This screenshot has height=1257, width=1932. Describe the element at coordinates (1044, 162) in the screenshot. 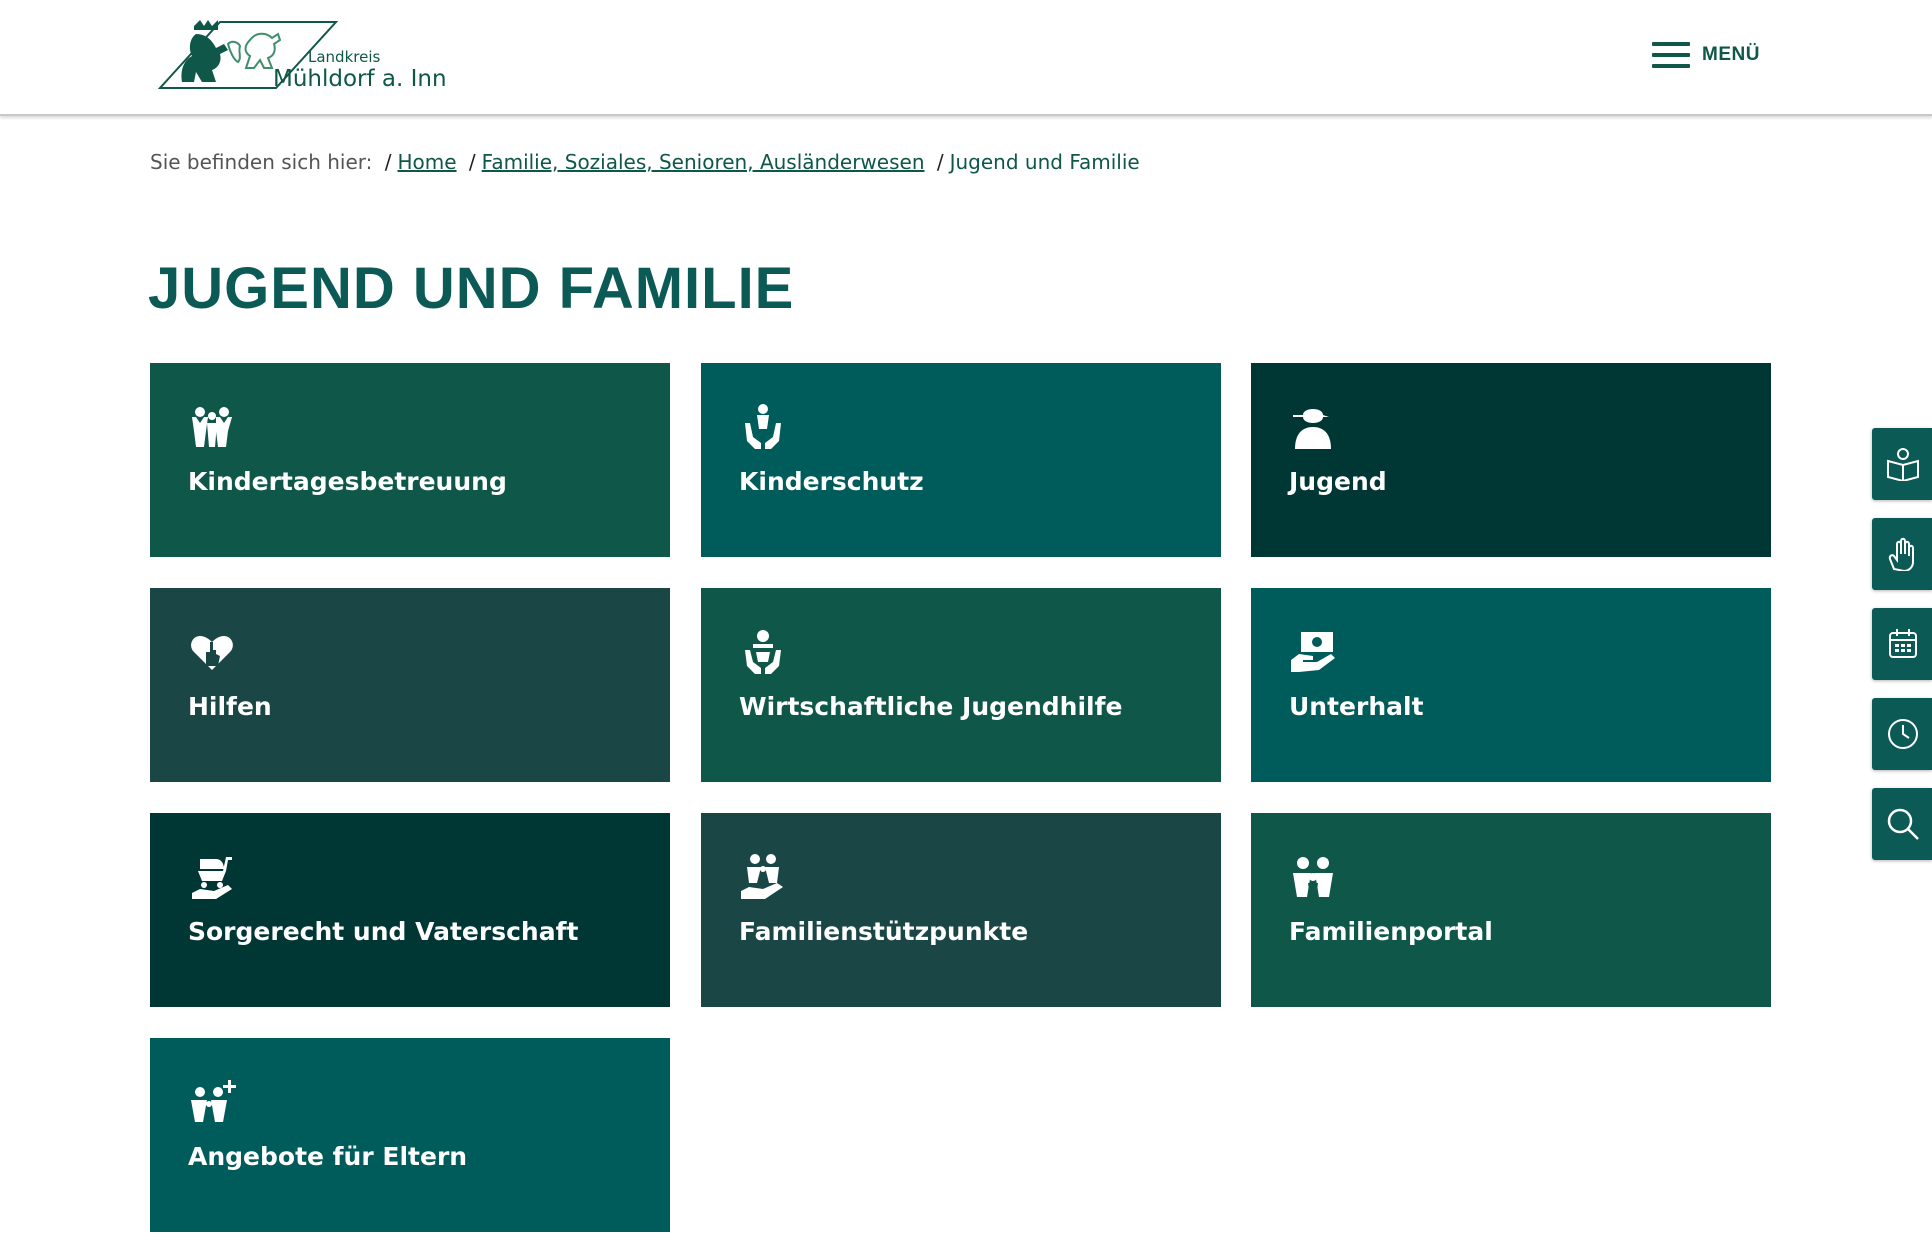

I see `breadcrumb-current: Jugend und Familie` at that location.